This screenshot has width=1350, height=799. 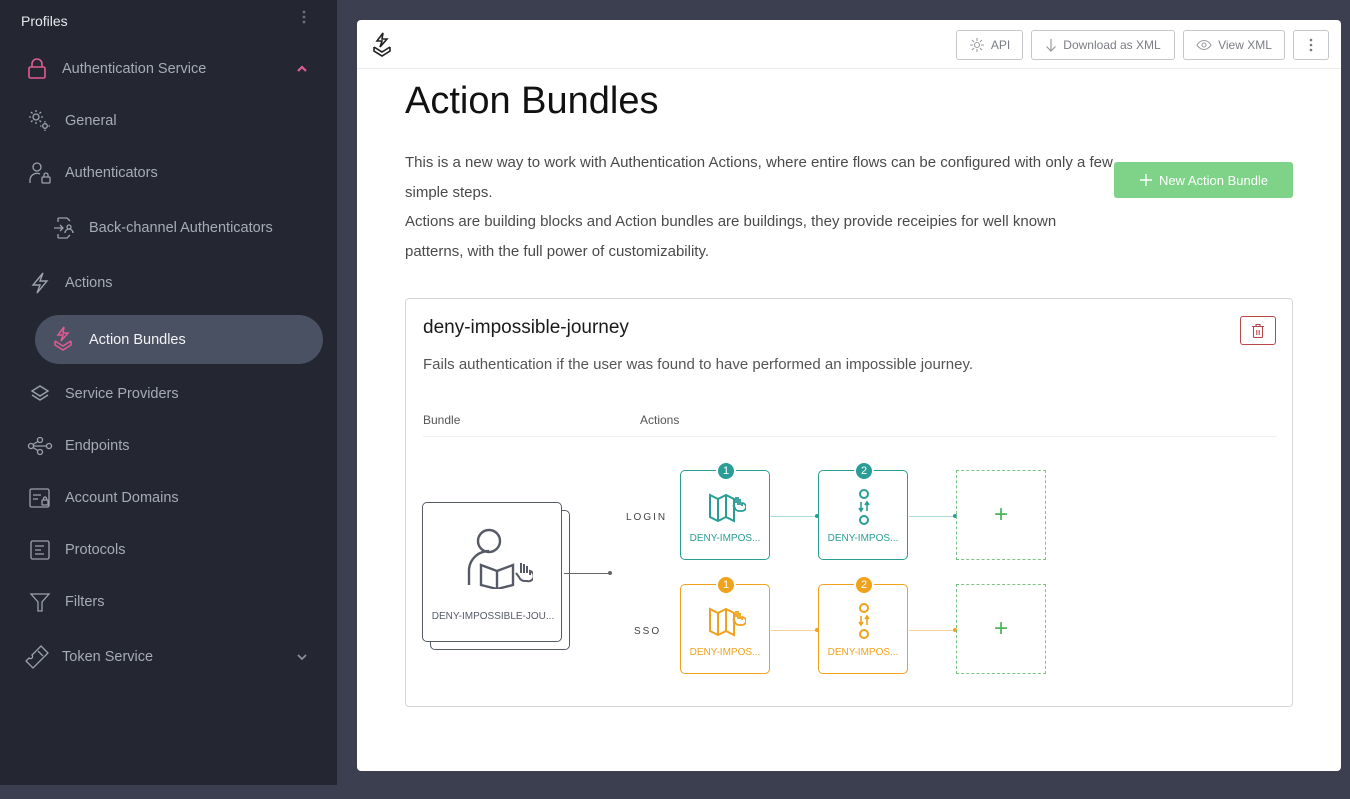 What do you see at coordinates (37, 69) in the screenshot?
I see `lock-icon` at bounding box center [37, 69].